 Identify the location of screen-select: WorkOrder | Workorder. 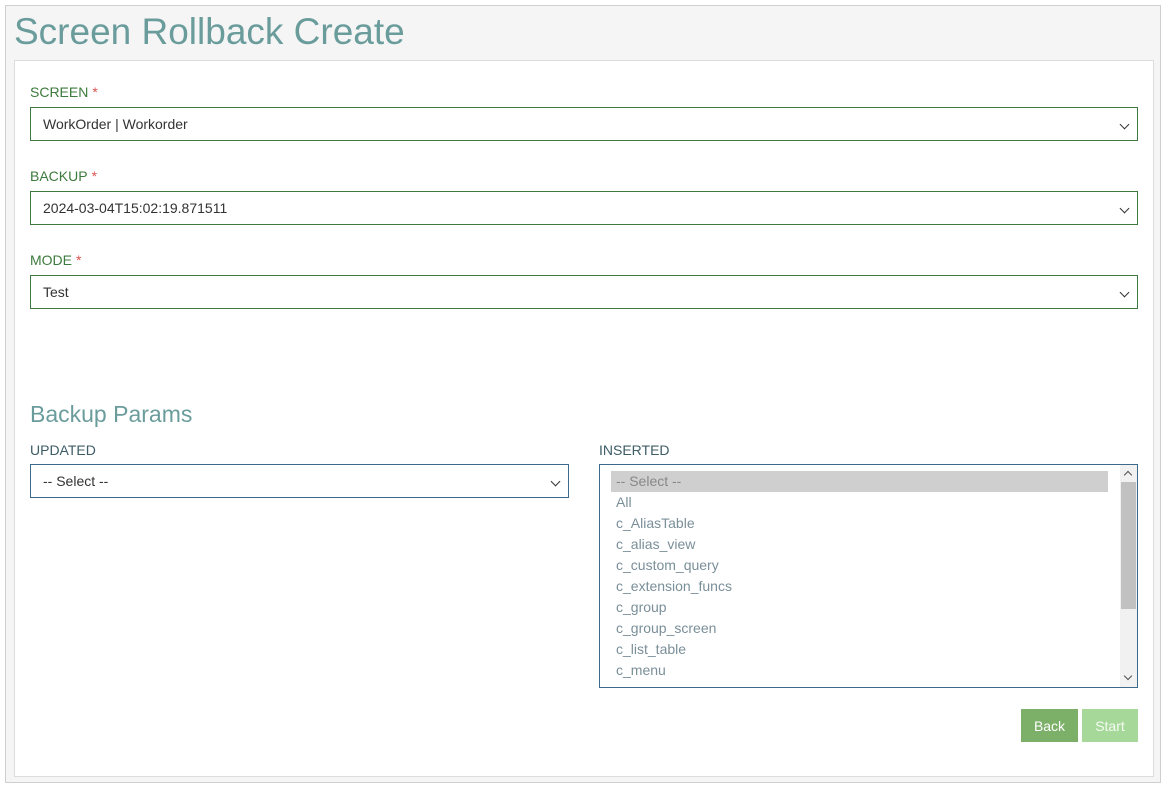
(584, 124).